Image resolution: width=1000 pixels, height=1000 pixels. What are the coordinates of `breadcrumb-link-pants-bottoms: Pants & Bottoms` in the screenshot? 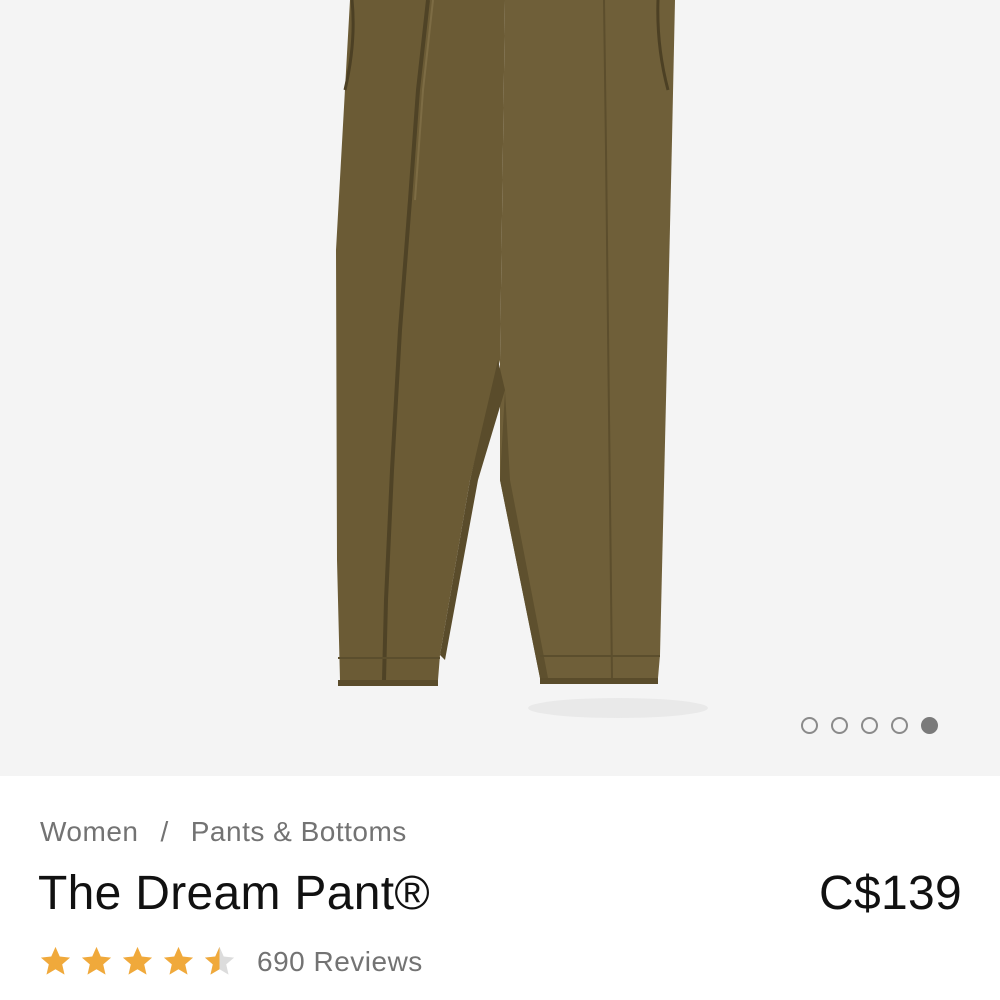 It's located at (299, 832).